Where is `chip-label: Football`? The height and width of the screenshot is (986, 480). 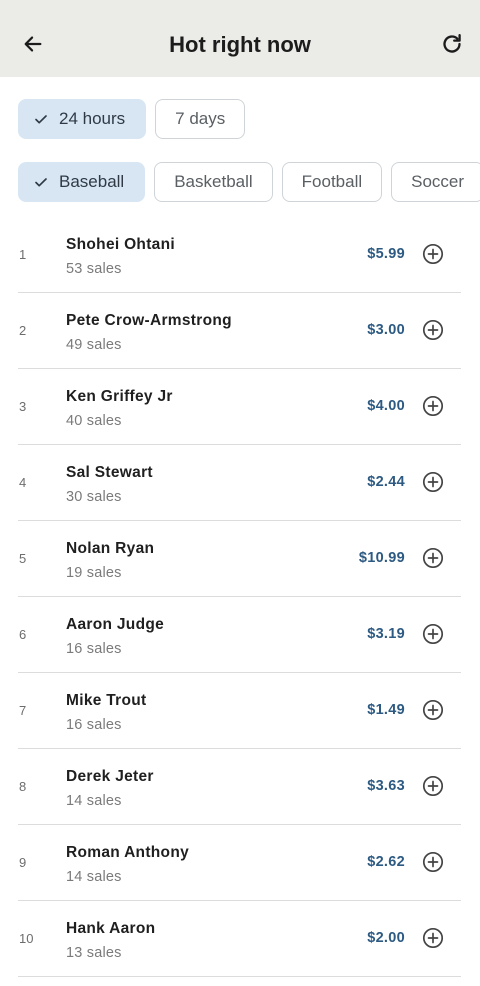 chip-label: Football is located at coordinates (332, 181).